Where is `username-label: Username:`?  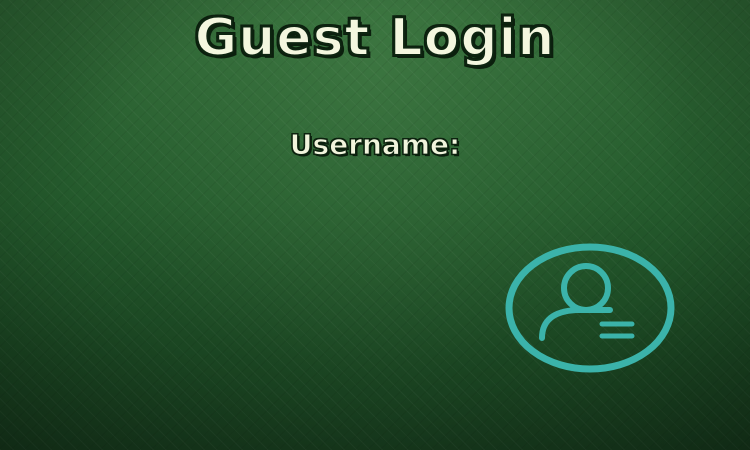
username-label: Username: is located at coordinates (375, 145).